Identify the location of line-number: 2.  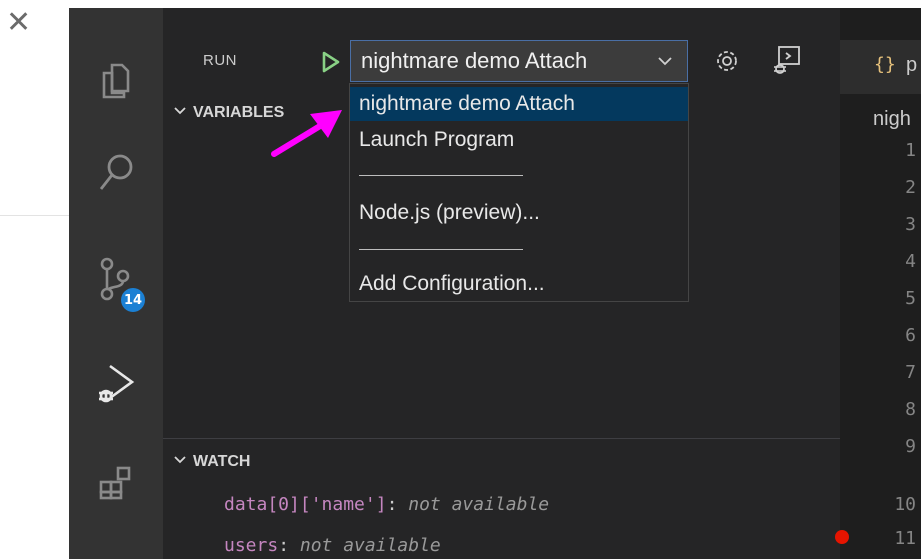
(910, 187).